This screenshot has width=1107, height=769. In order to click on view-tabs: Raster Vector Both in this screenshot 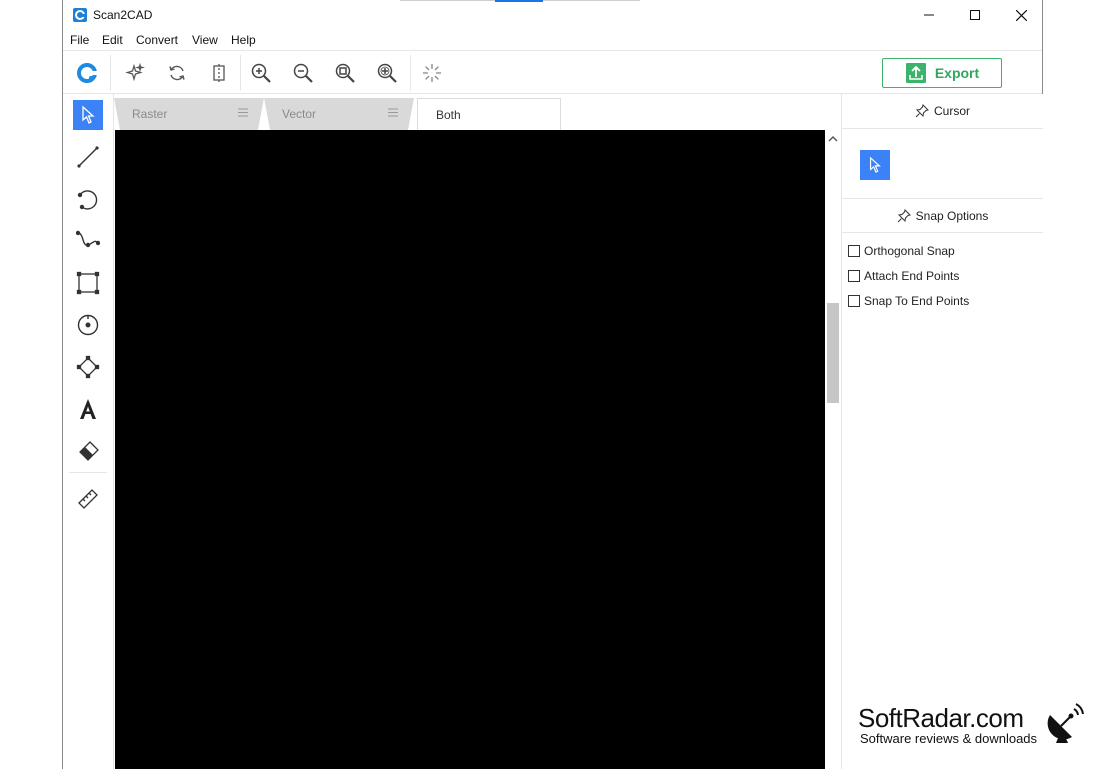, I will do `click(477, 112)`.